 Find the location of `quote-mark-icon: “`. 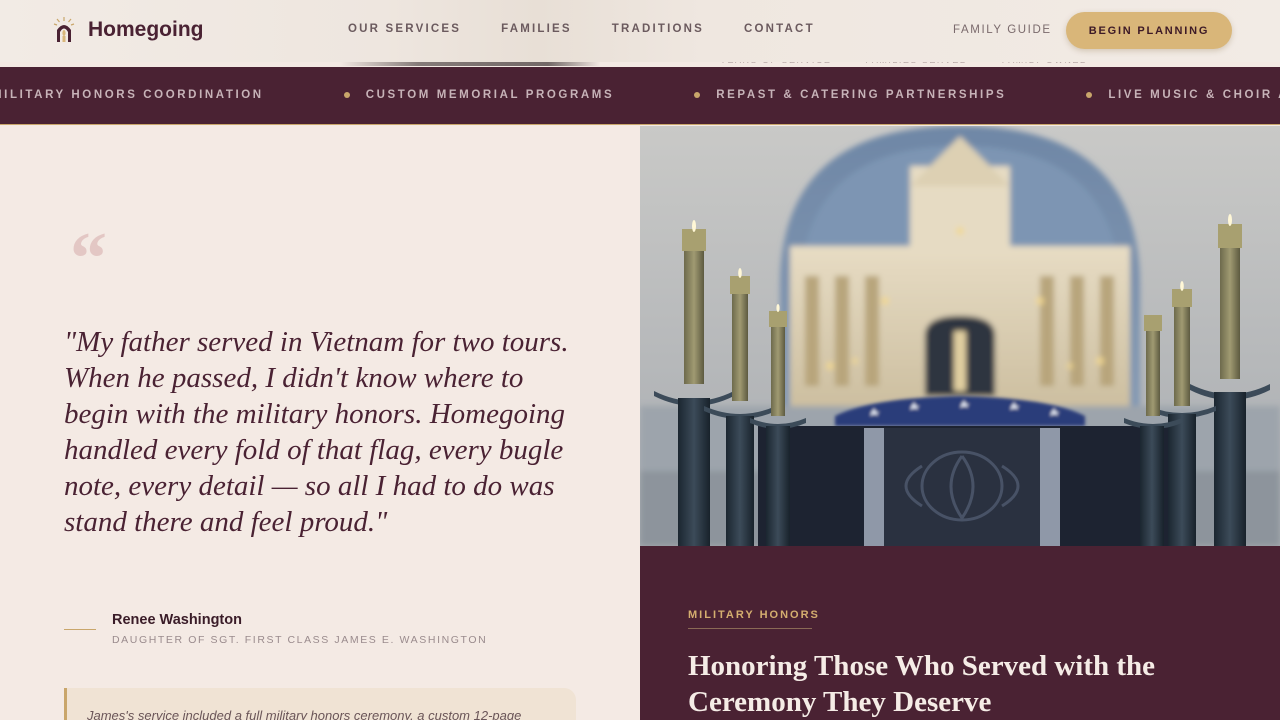

quote-mark-icon: “ is located at coordinates (88, 259).